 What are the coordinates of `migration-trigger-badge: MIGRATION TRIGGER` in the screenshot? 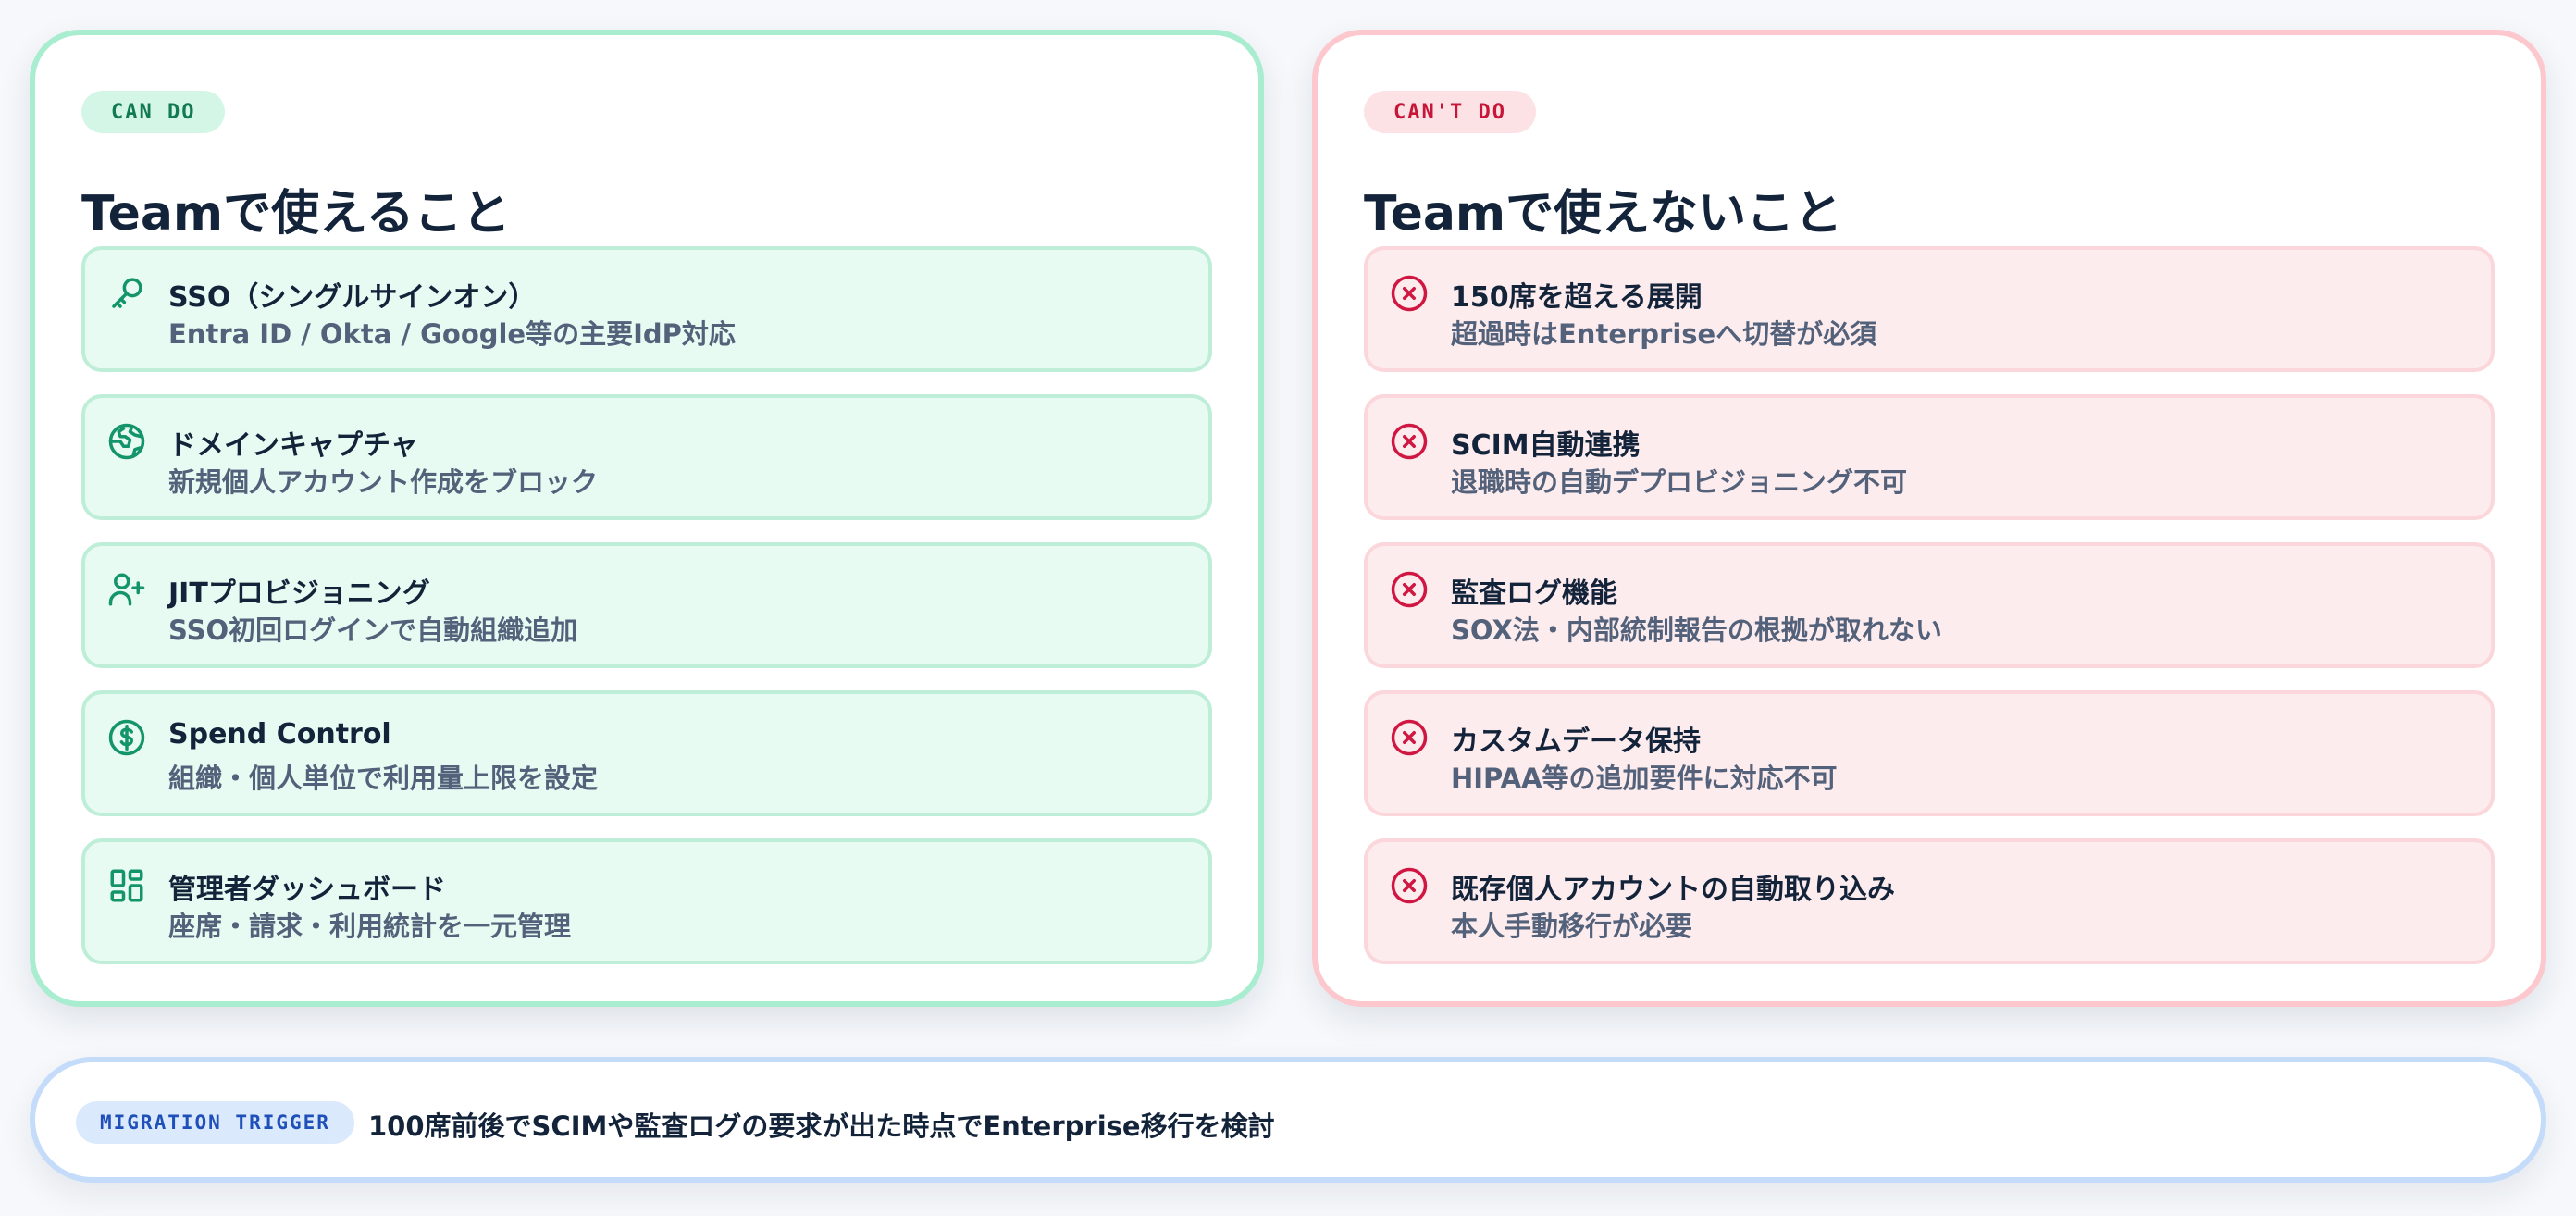 It's located at (215, 1122).